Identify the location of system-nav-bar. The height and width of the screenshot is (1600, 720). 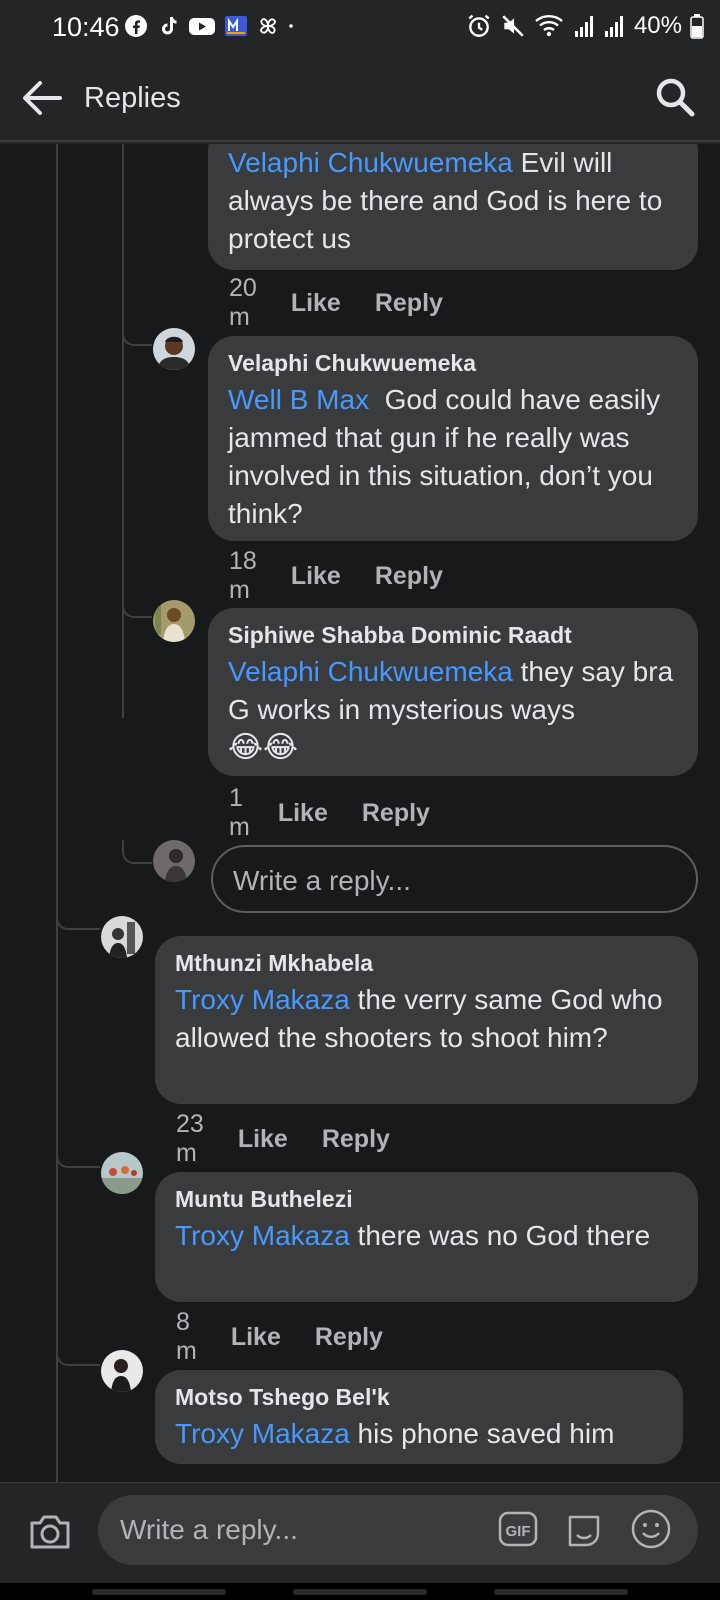
(360, 1591).